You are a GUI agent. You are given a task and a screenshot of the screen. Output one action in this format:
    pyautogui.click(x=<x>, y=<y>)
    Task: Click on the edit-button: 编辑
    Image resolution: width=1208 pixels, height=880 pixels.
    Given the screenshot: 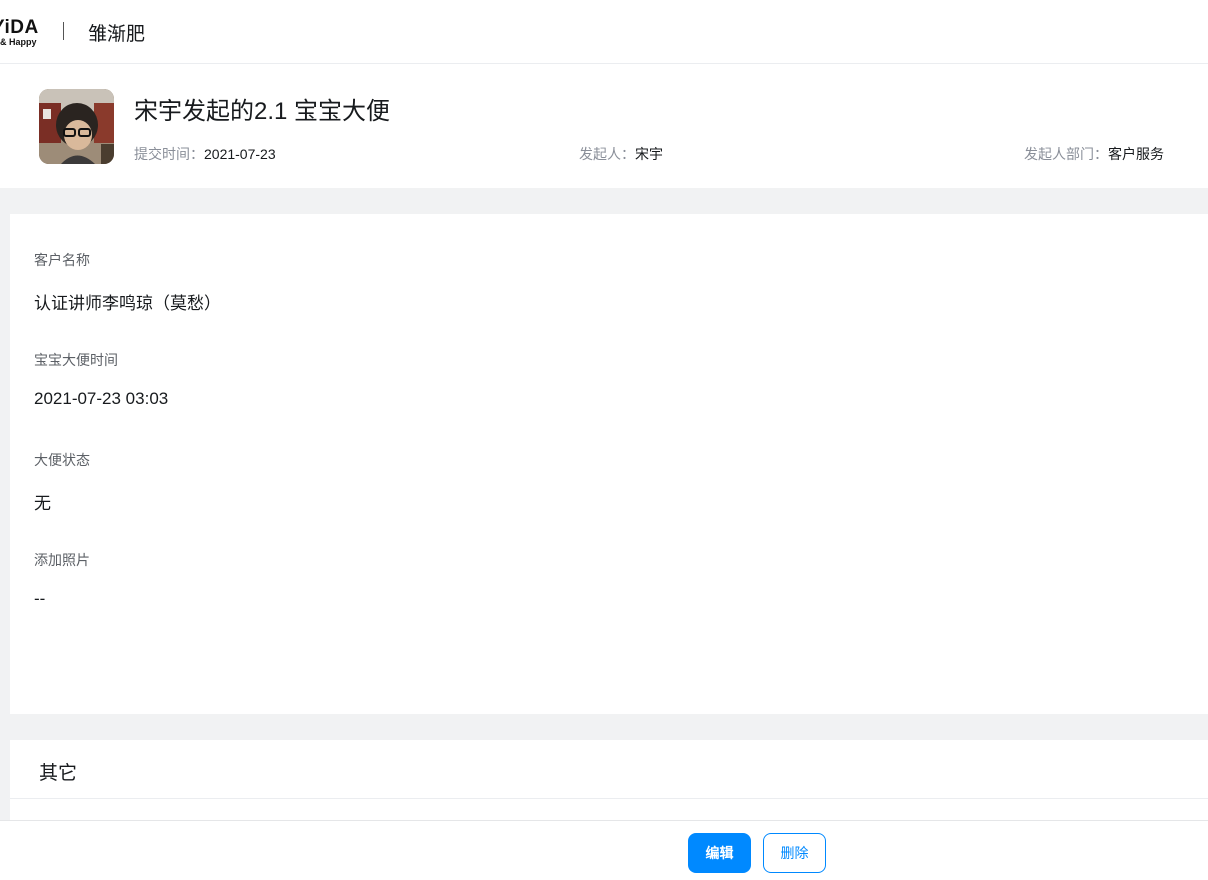 What is the action you would take?
    pyautogui.click(x=719, y=853)
    